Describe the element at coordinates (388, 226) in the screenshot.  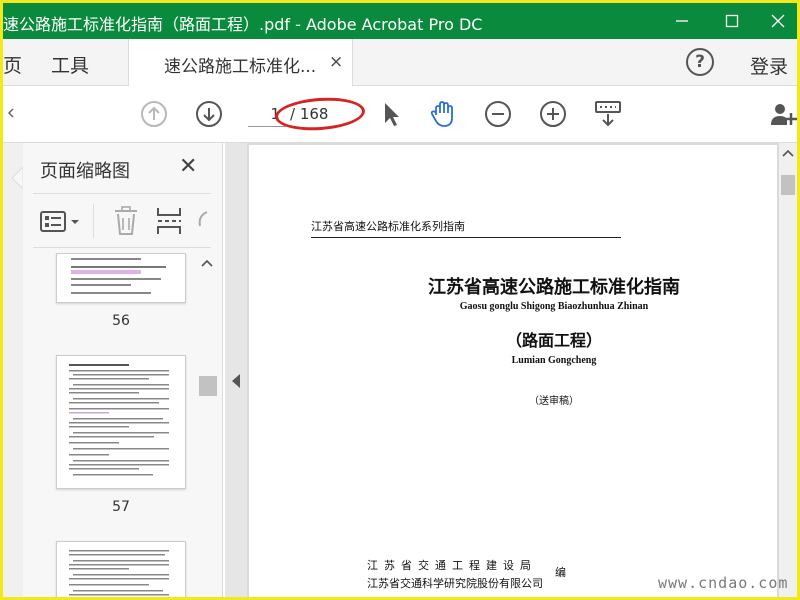
I see `document-header: 江苏省高速公路标准化系列指南` at that location.